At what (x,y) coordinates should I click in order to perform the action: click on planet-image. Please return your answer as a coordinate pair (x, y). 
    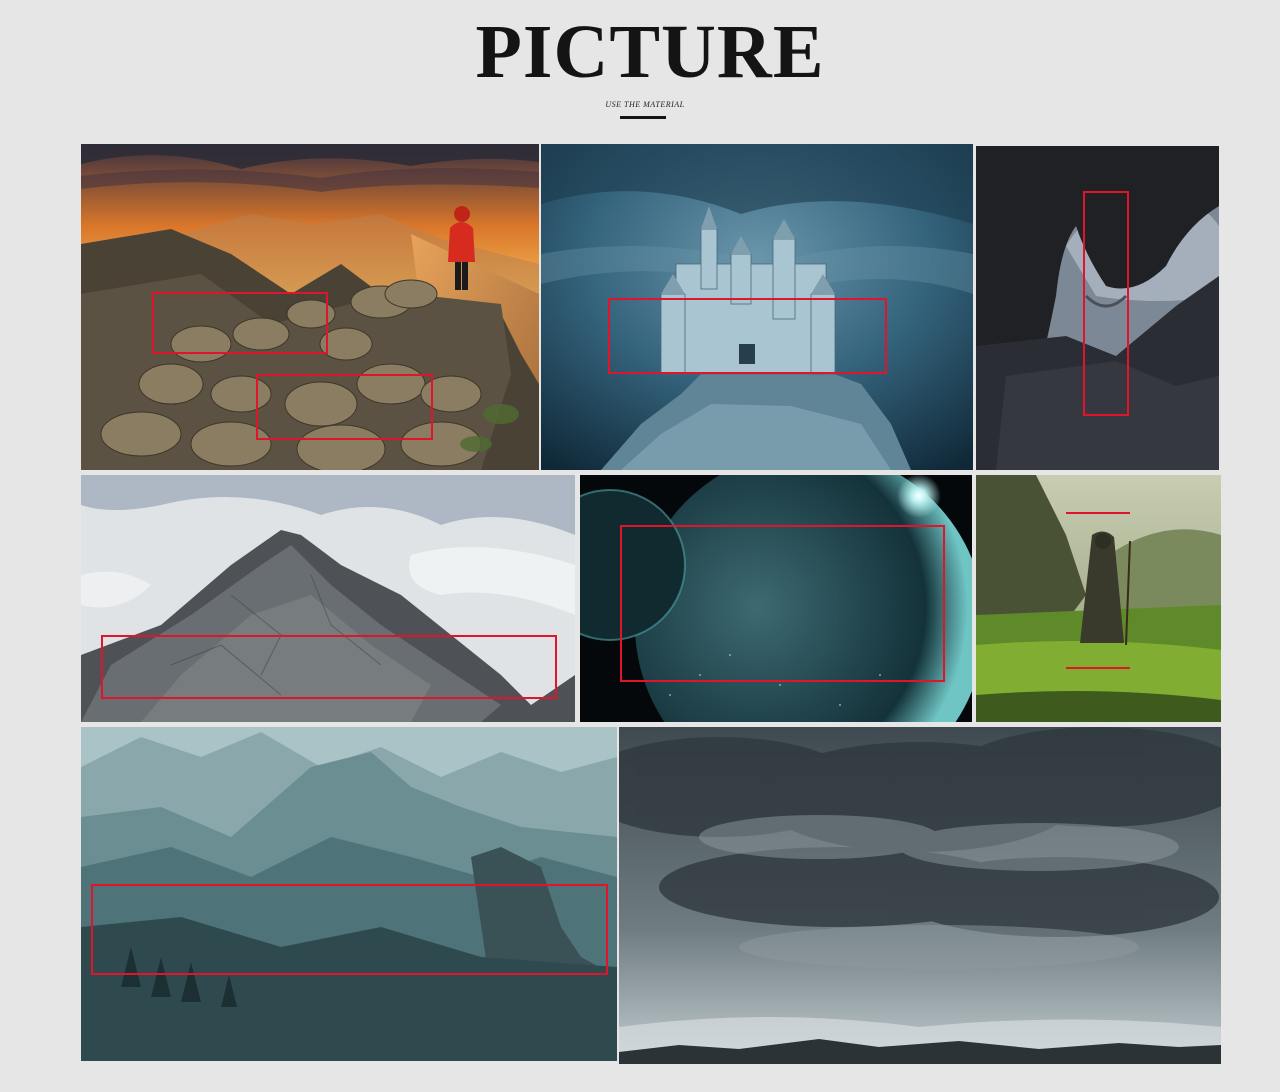
    Looking at the image, I should click on (776, 598).